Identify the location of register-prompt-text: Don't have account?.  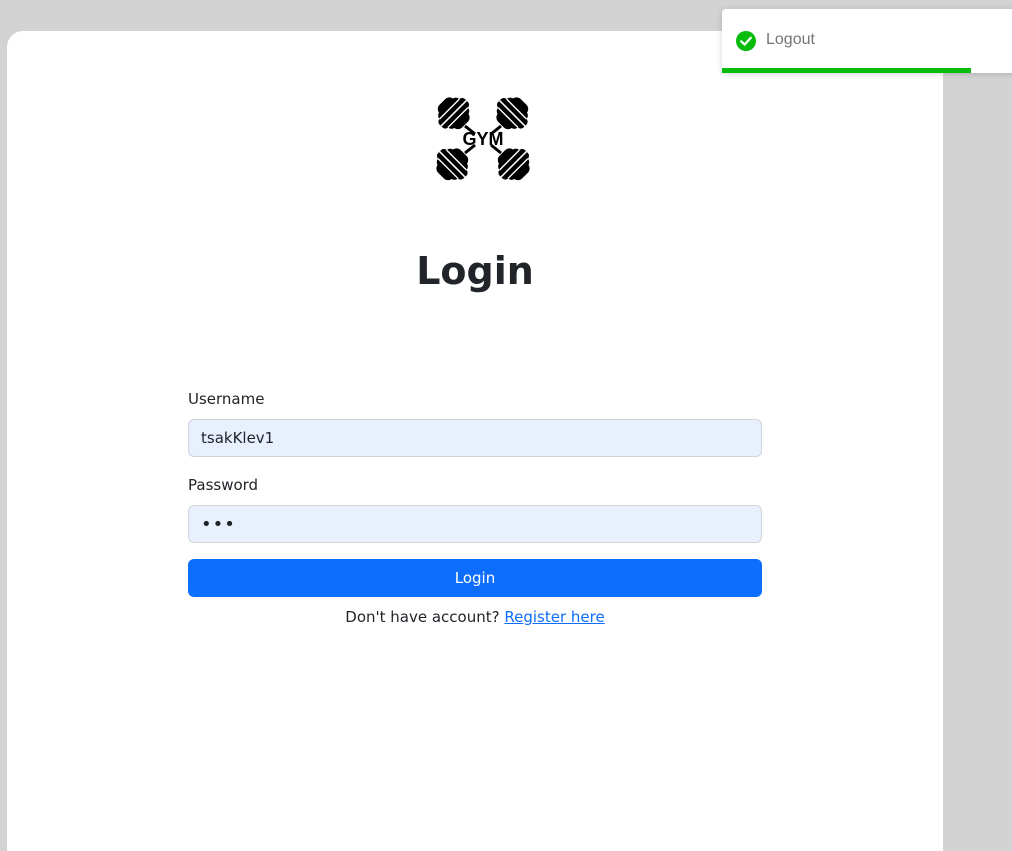
(422, 617).